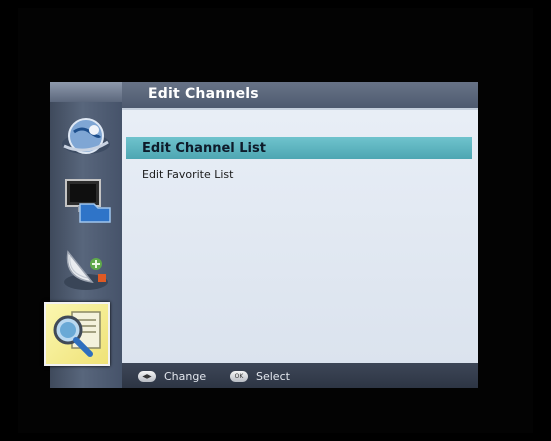 The width and height of the screenshot is (551, 441). What do you see at coordinates (273, 376) in the screenshot?
I see `hint-select-label: Select` at bounding box center [273, 376].